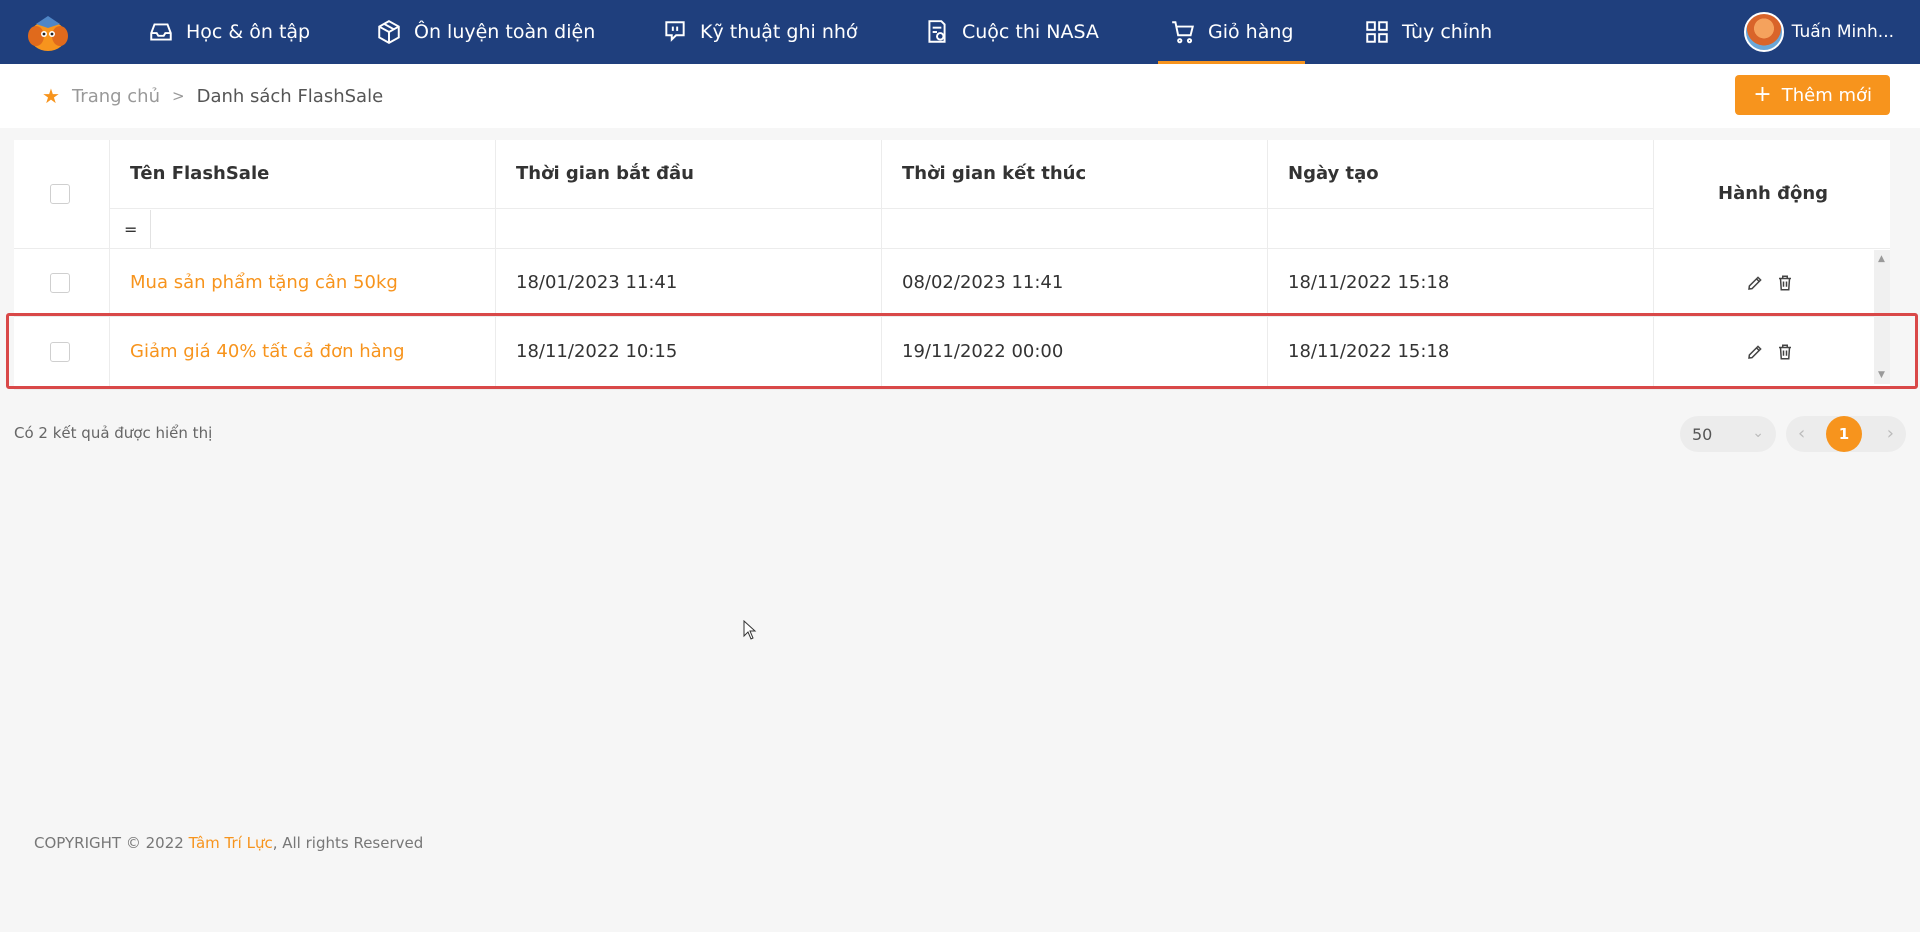  I want to click on nav-item-gio-hang: Giỏ hàng, so click(1231, 32).